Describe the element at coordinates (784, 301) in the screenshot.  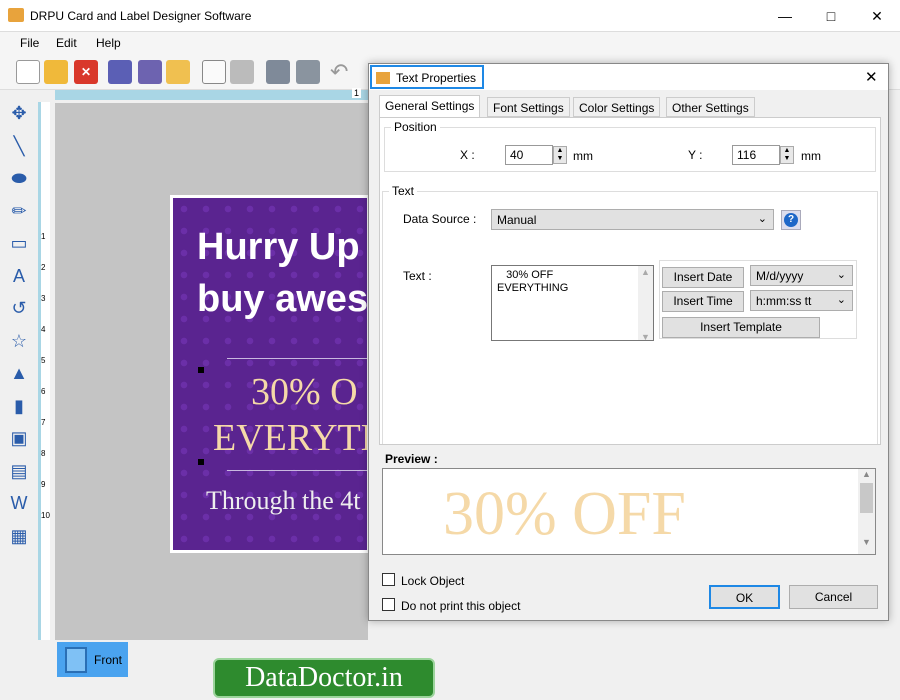
I see `time-format-value: h:mm:ss tt` at that location.